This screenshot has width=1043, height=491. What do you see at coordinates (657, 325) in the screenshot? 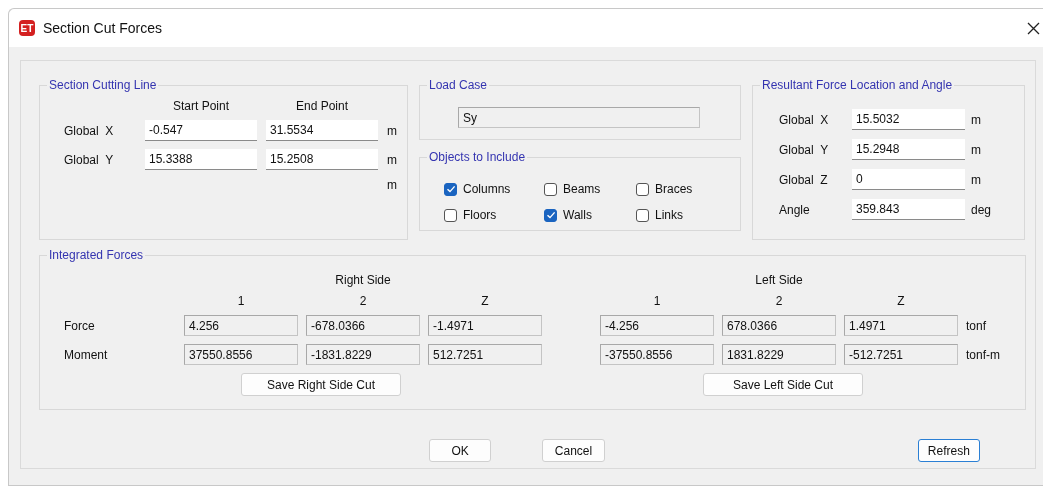
I see `readonly-field: -4.256` at bounding box center [657, 325].